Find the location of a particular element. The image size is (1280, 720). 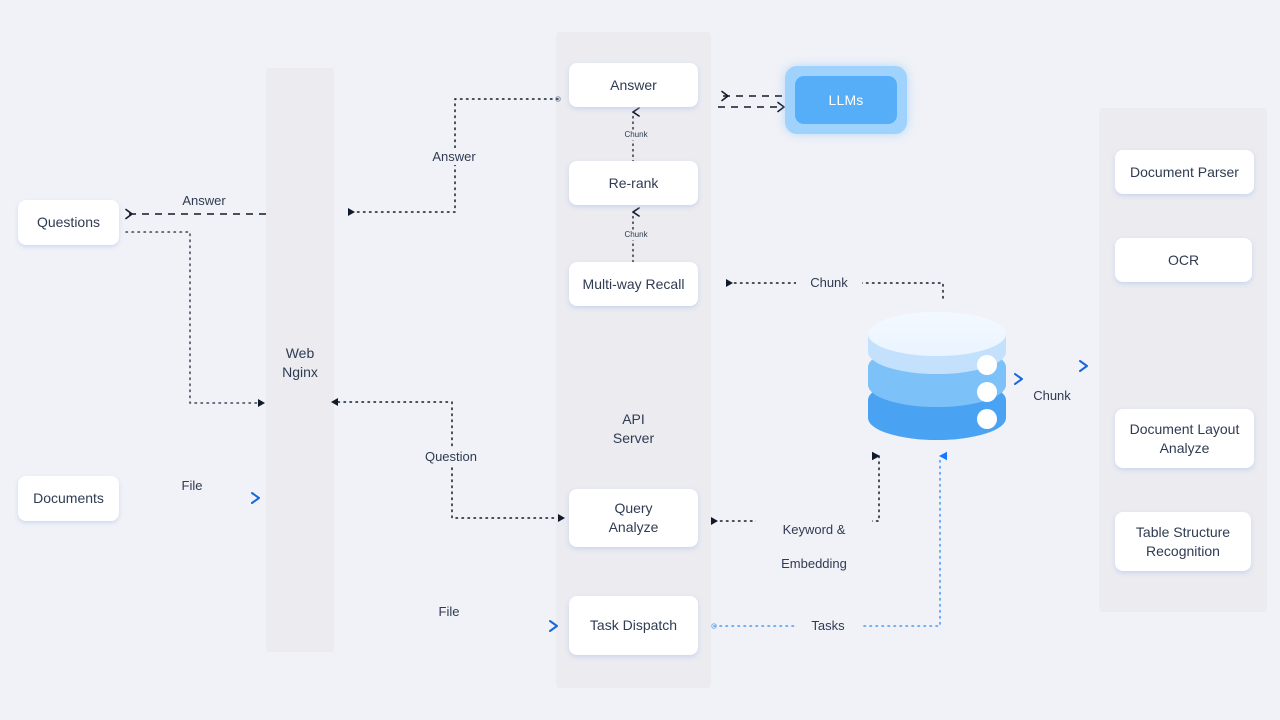

node-documents-label: Documents is located at coordinates (68, 498).